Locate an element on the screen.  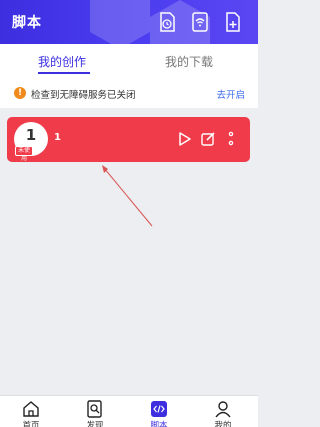
nav-label-home: 首页 is located at coordinates (31, 424).